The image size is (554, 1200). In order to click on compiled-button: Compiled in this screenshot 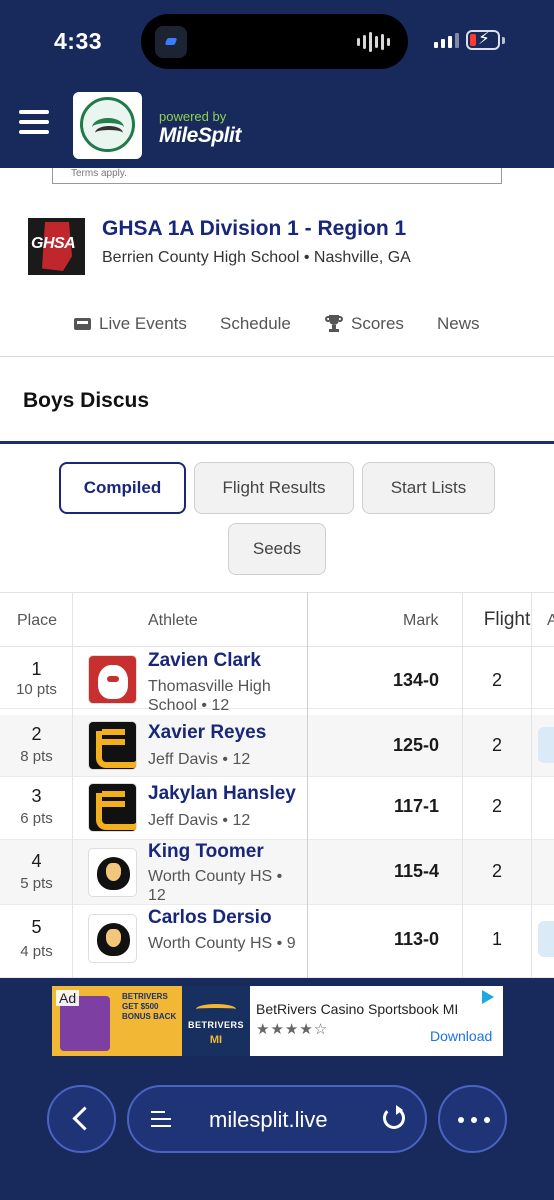, I will do `click(122, 488)`.